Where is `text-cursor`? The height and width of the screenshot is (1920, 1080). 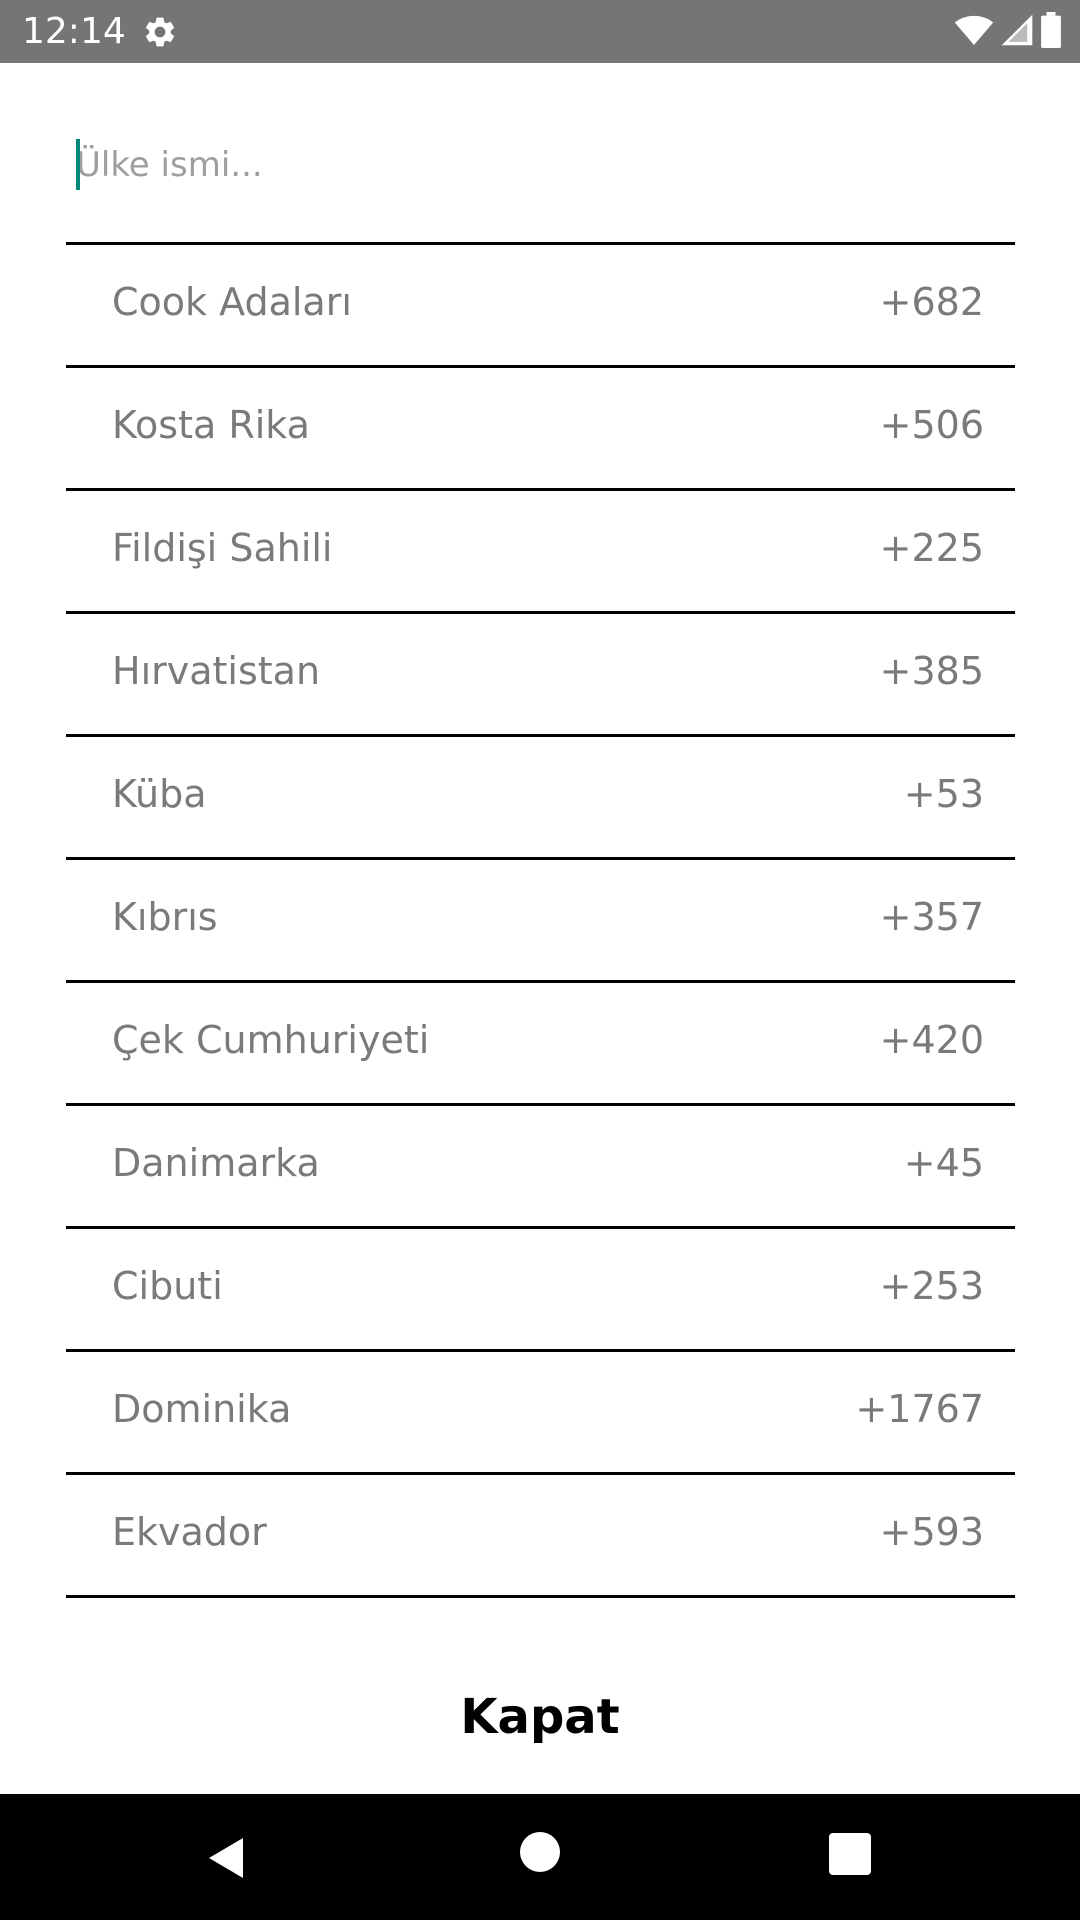 text-cursor is located at coordinates (78, 164).